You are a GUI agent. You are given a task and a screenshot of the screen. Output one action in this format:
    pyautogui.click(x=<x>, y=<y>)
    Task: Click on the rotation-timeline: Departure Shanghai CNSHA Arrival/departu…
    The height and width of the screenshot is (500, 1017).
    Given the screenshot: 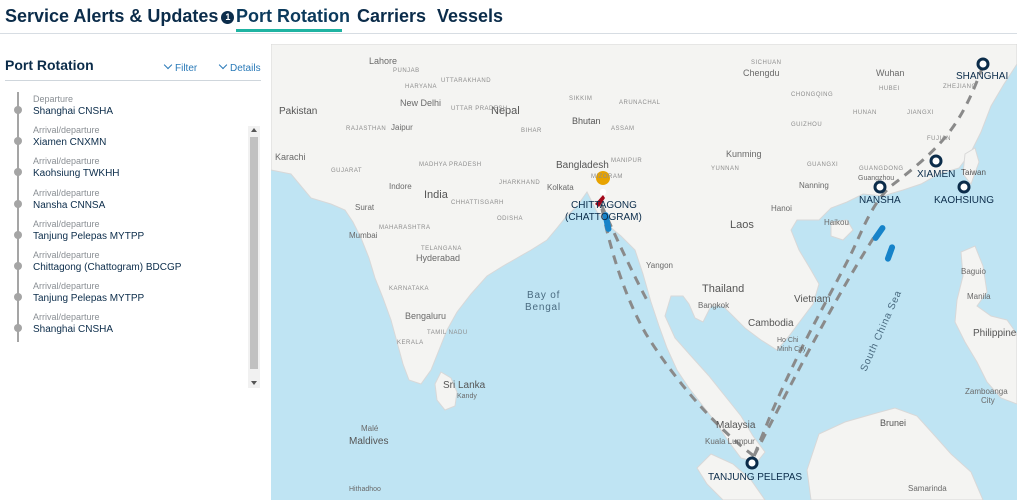 What is the action you would take?
    pyautogui.click(x=124, y=217)
    